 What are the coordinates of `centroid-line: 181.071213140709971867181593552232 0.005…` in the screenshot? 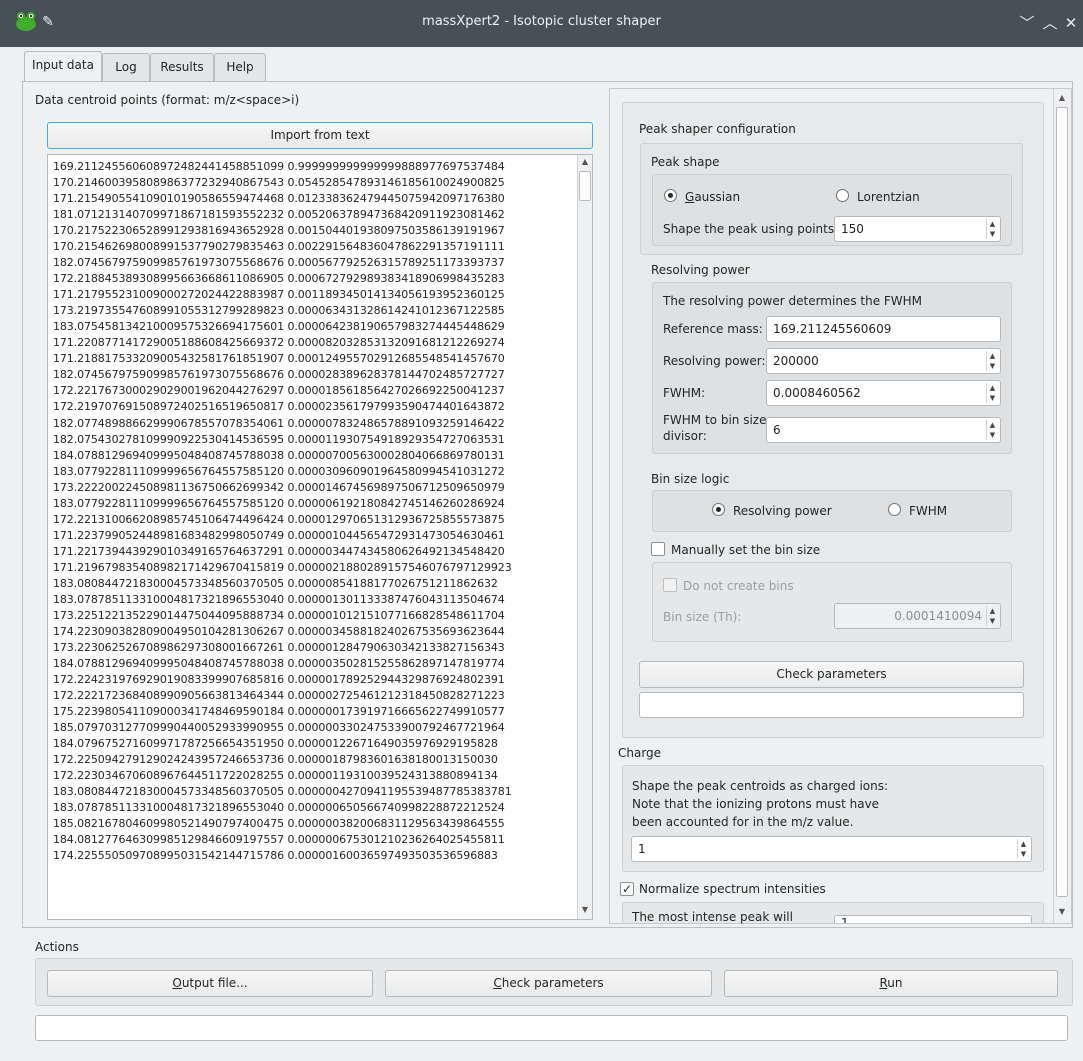 It's located at (279, 215).